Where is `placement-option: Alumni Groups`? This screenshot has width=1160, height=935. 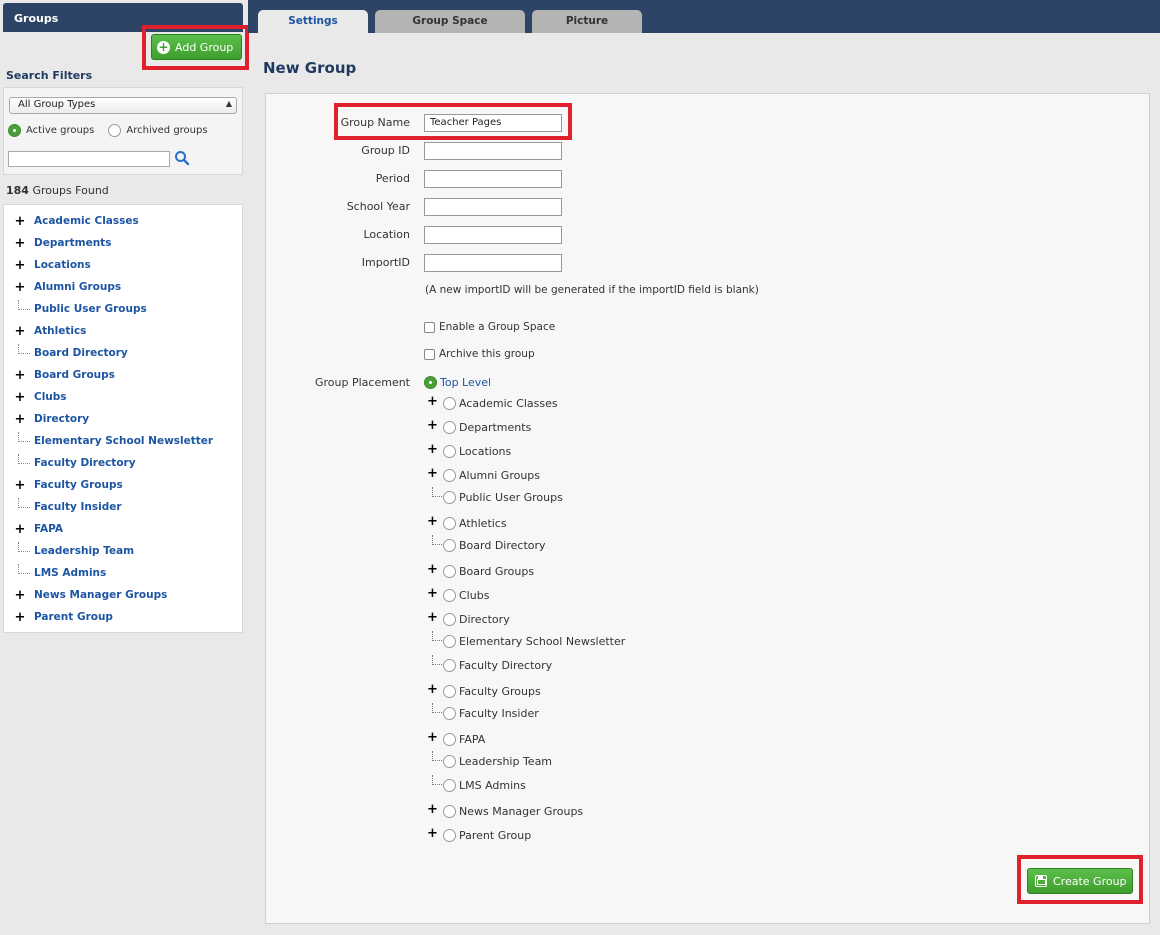
placement-option: Alumni Groups is located at coordinates (491, 475).